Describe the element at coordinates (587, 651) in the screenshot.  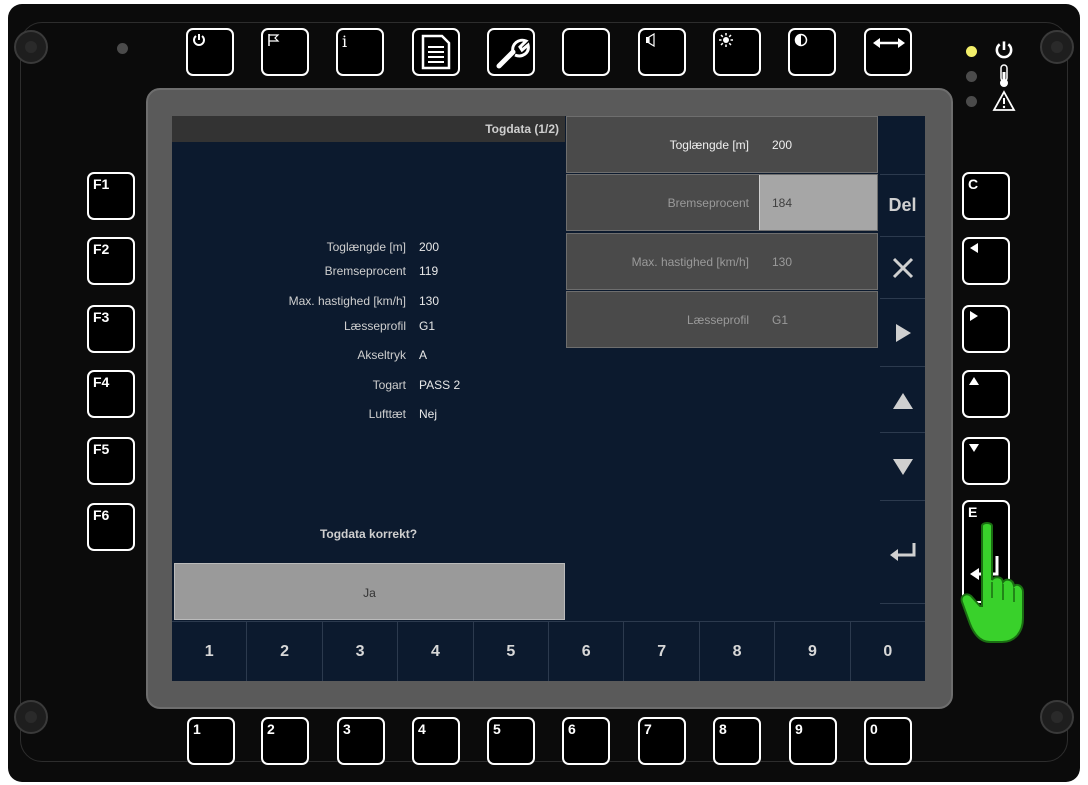
I see `numpad-key-6: 6` at that location.